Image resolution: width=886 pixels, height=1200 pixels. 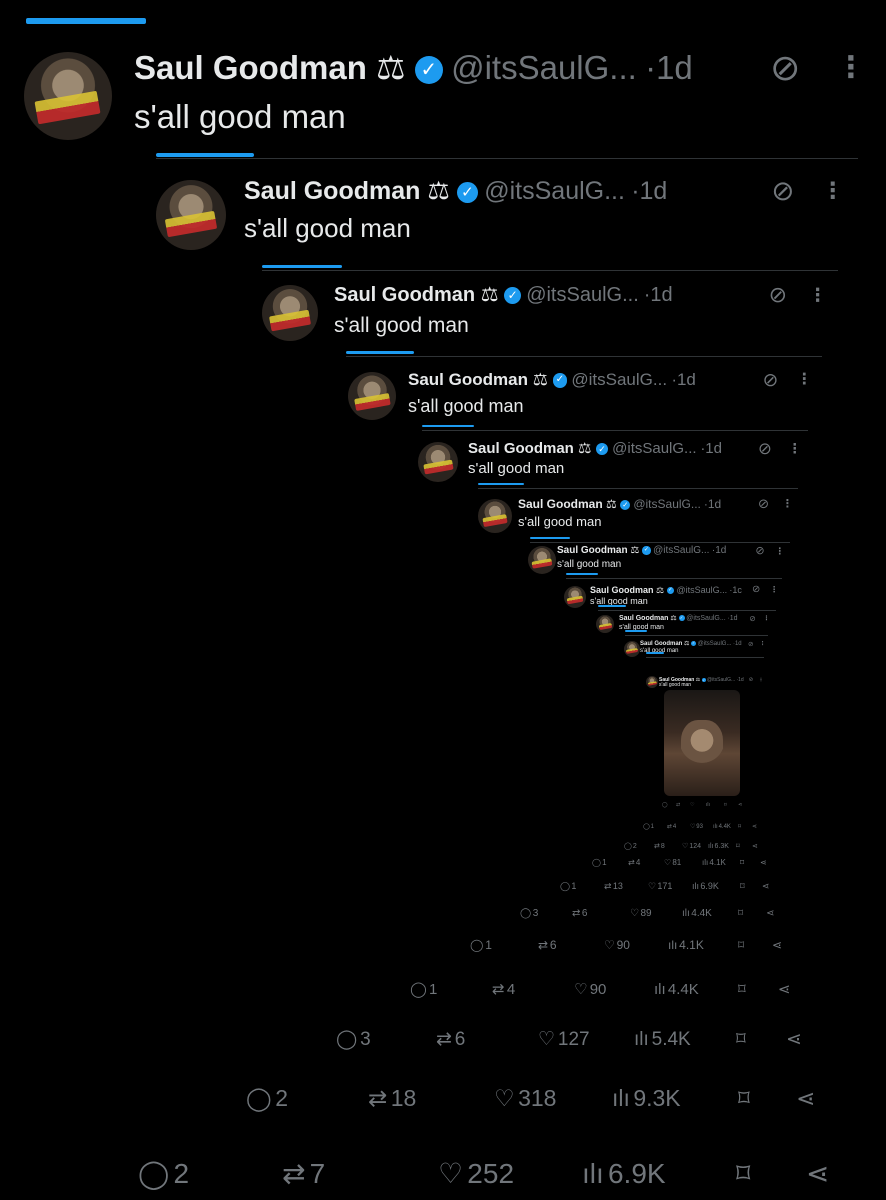 What do you see at coordinates (660, 887) in the screenshot?
I see `like-button: ♡ 171` at bounding box center [660, 887].